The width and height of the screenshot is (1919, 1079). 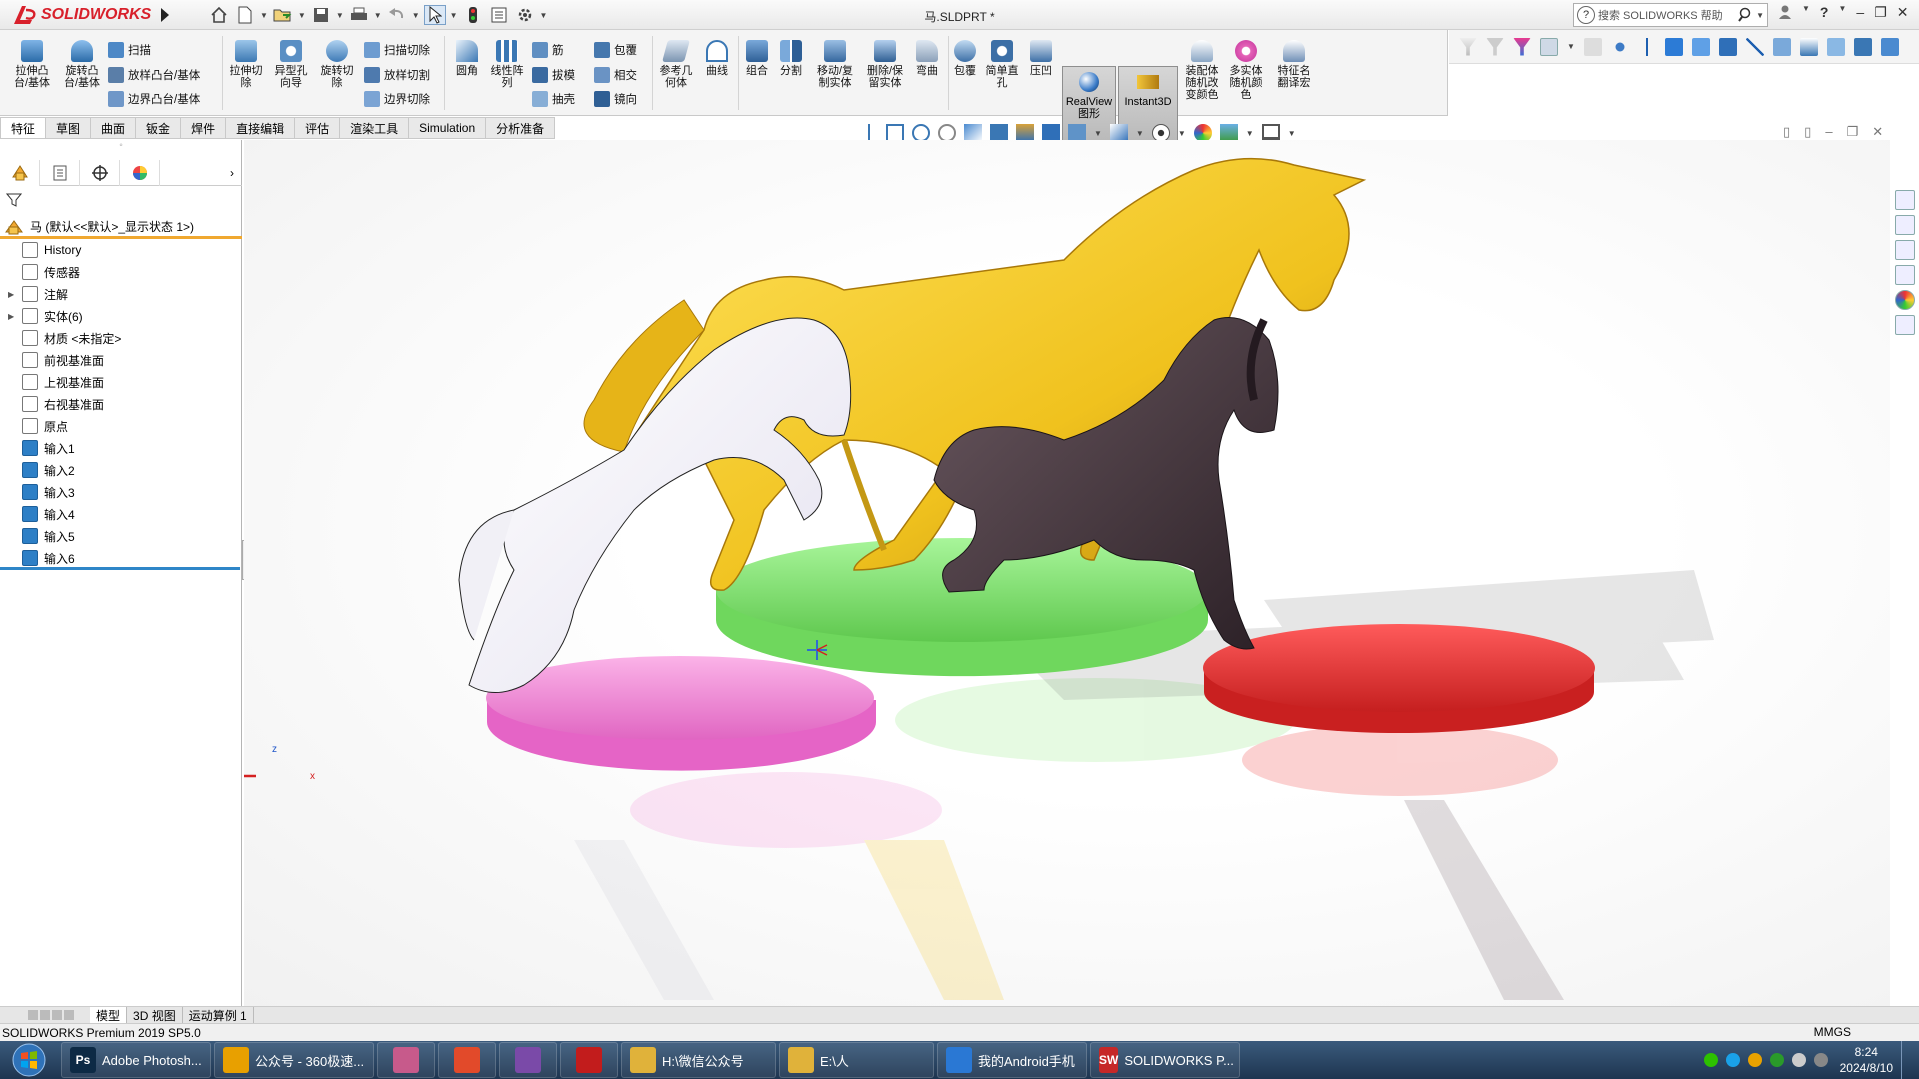 I want to click on tree-item: 输入6, so click(x=121, y=558).